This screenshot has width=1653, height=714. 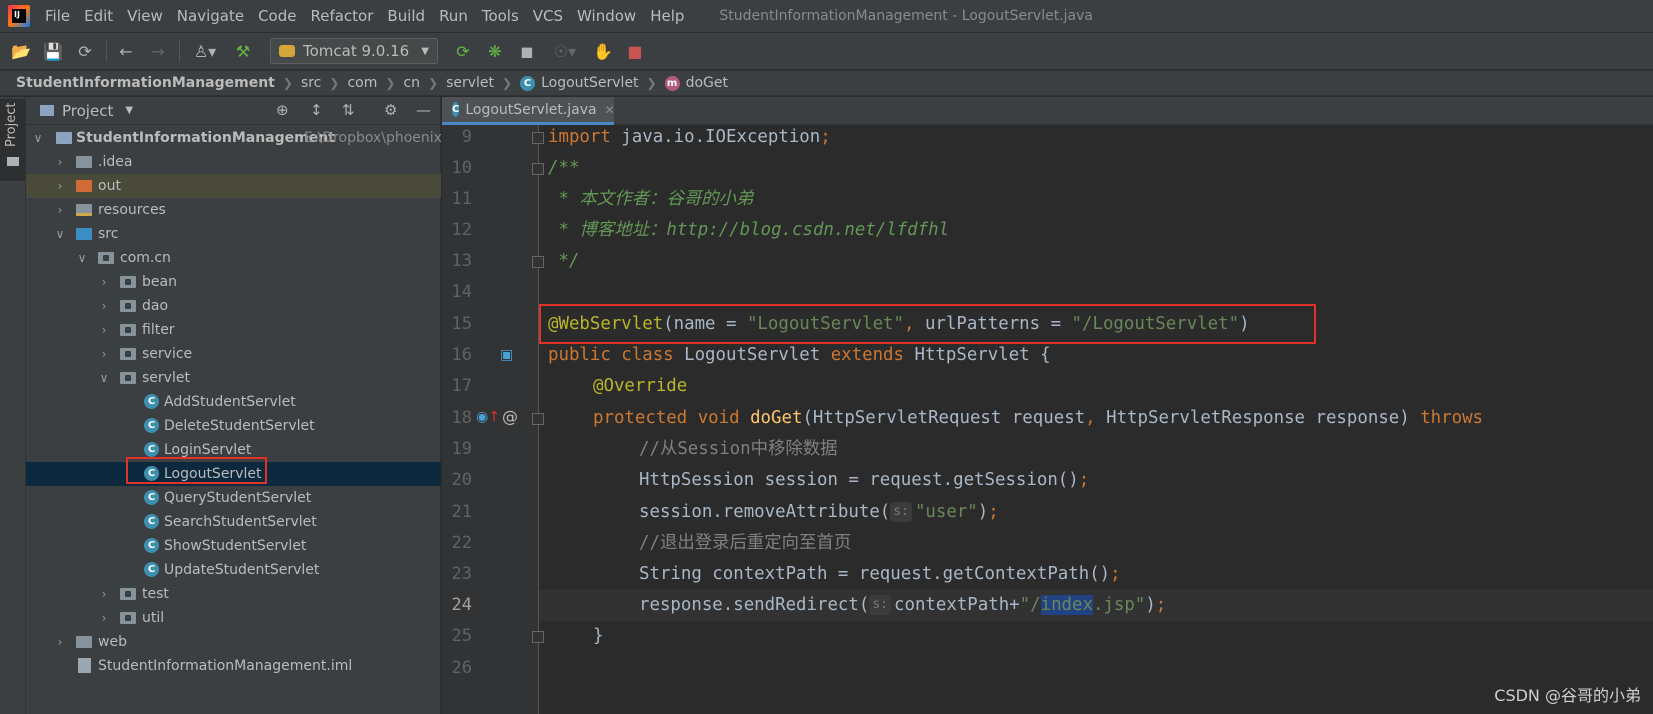 What do you see at coordinates (548, 16) in the screenshot?
I see `menu-vcs: VCS` at bounding box center [548, 16].